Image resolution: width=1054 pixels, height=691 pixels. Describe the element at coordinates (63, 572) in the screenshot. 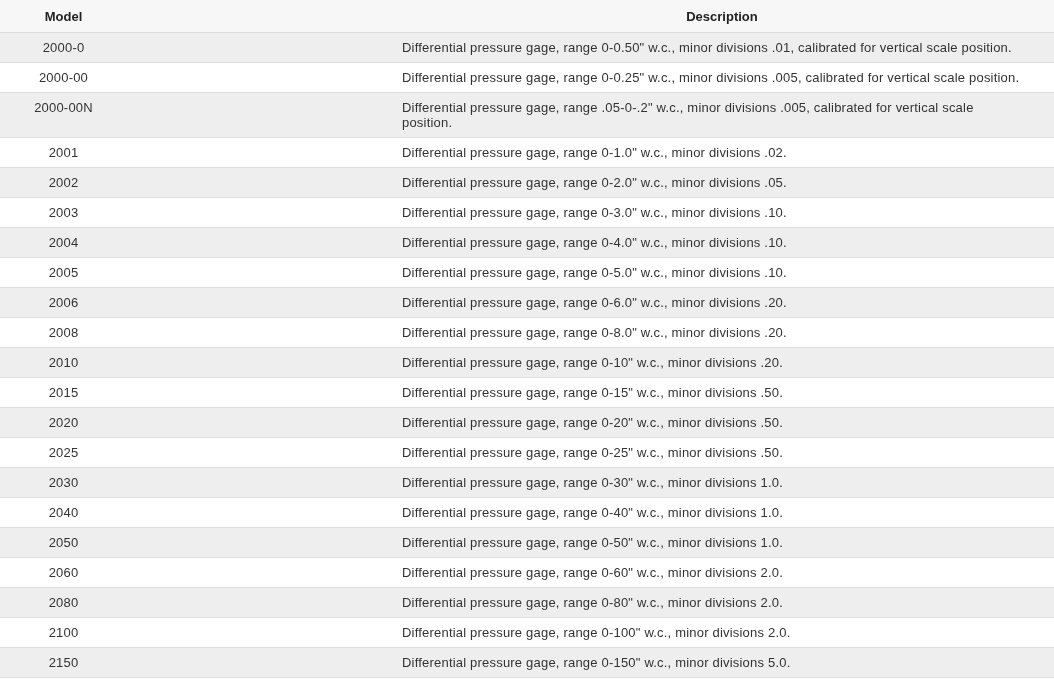

I see `model-cell: 2060` at that location.